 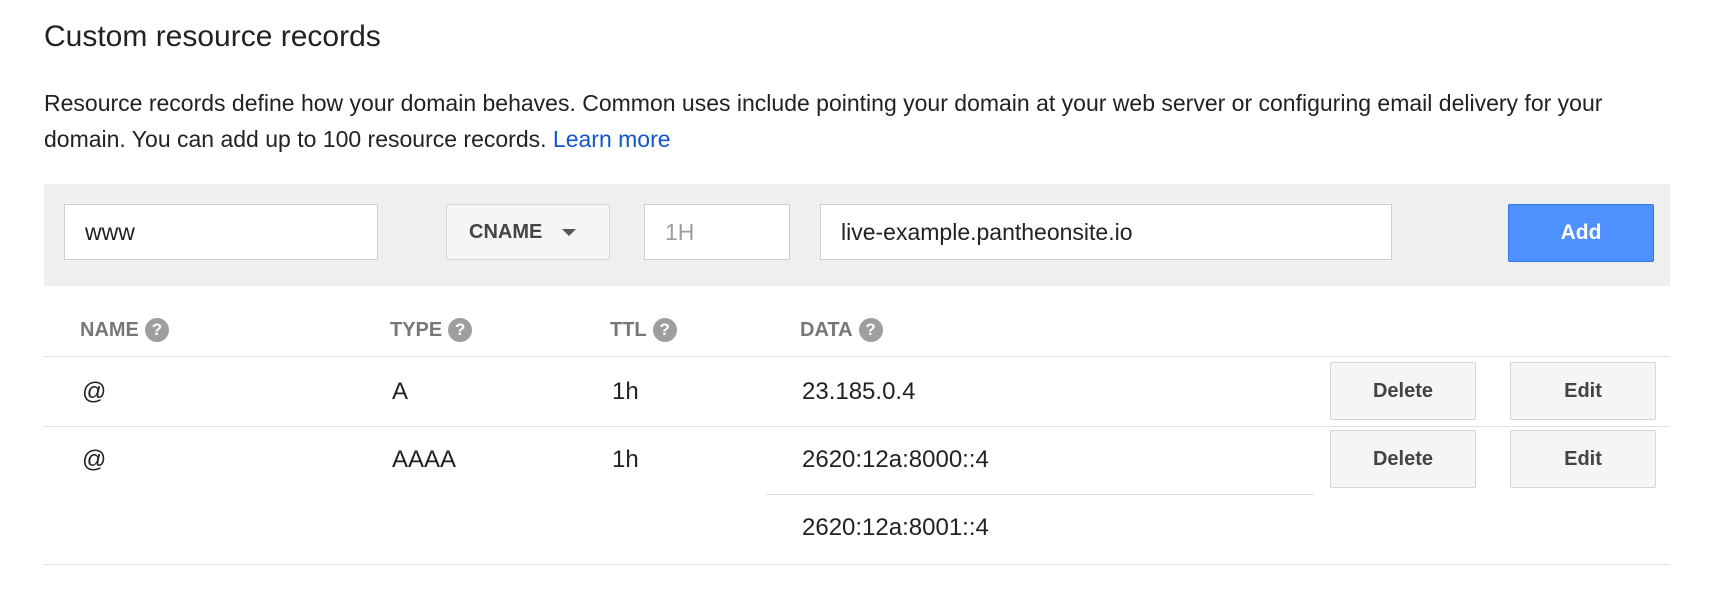 I want to click on column-header-type-label: TYPE, so click(x=416, y=329).